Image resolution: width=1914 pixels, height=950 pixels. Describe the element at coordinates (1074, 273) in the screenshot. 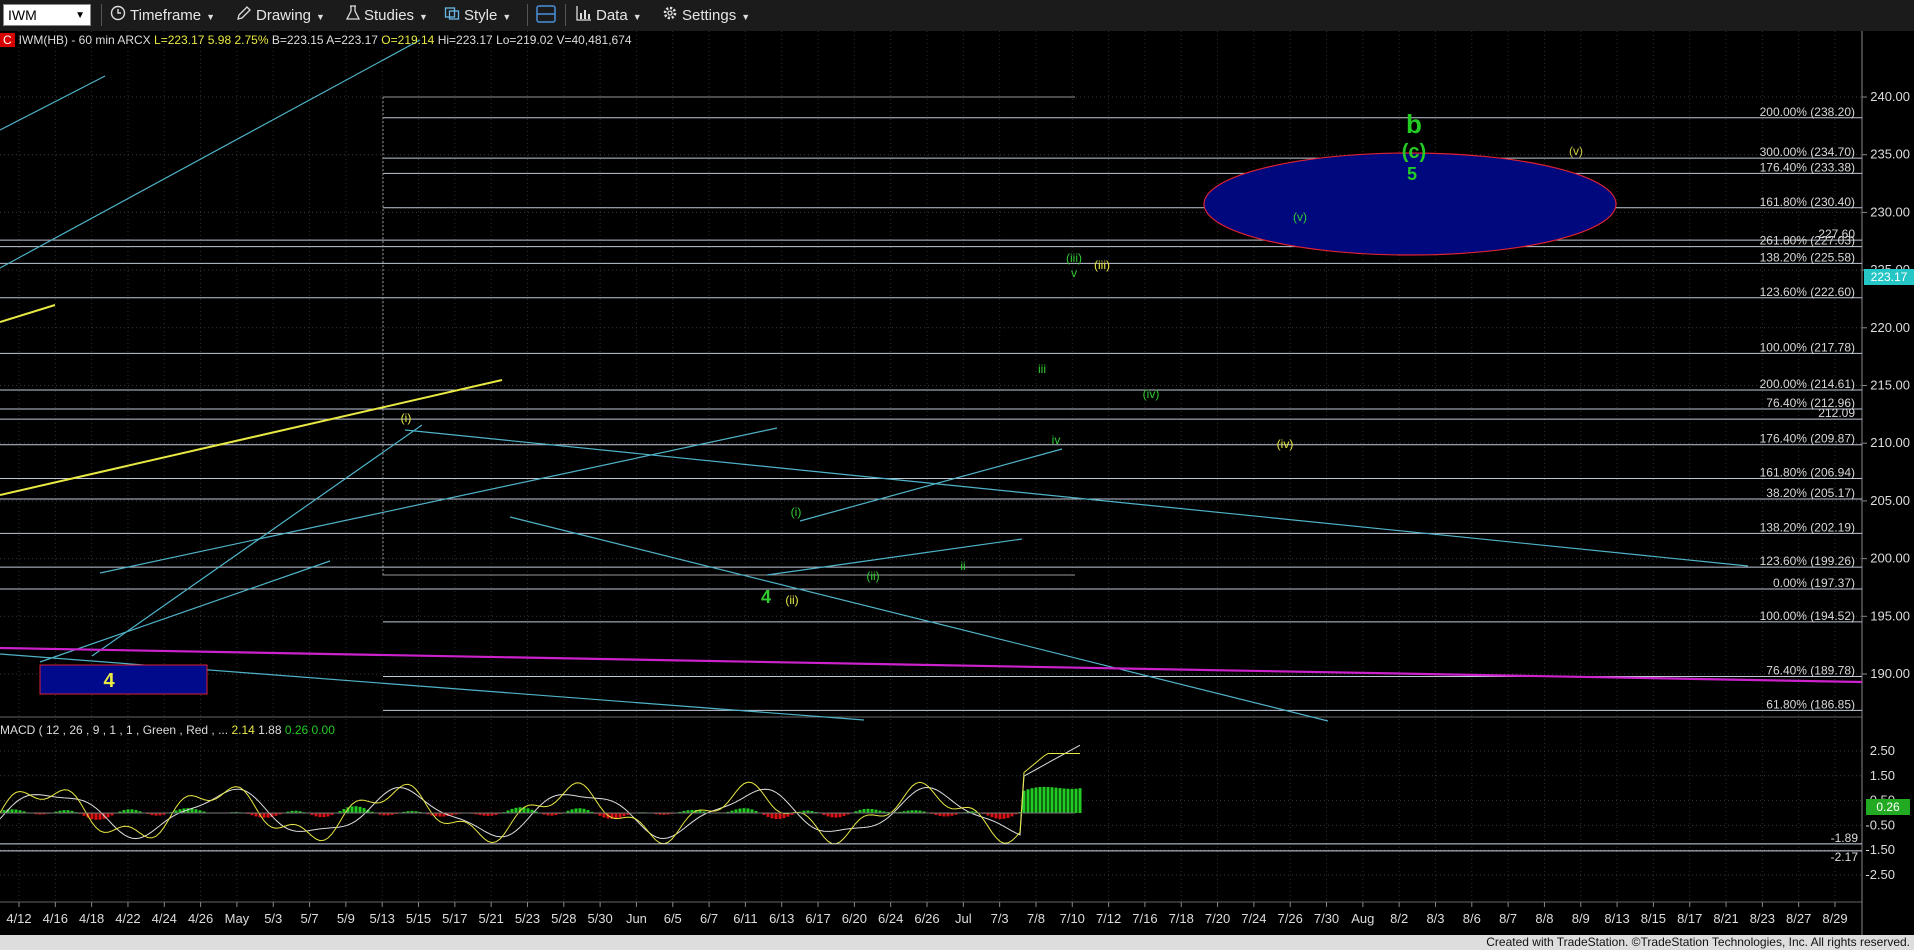

I see `wave-label: v` at that location.